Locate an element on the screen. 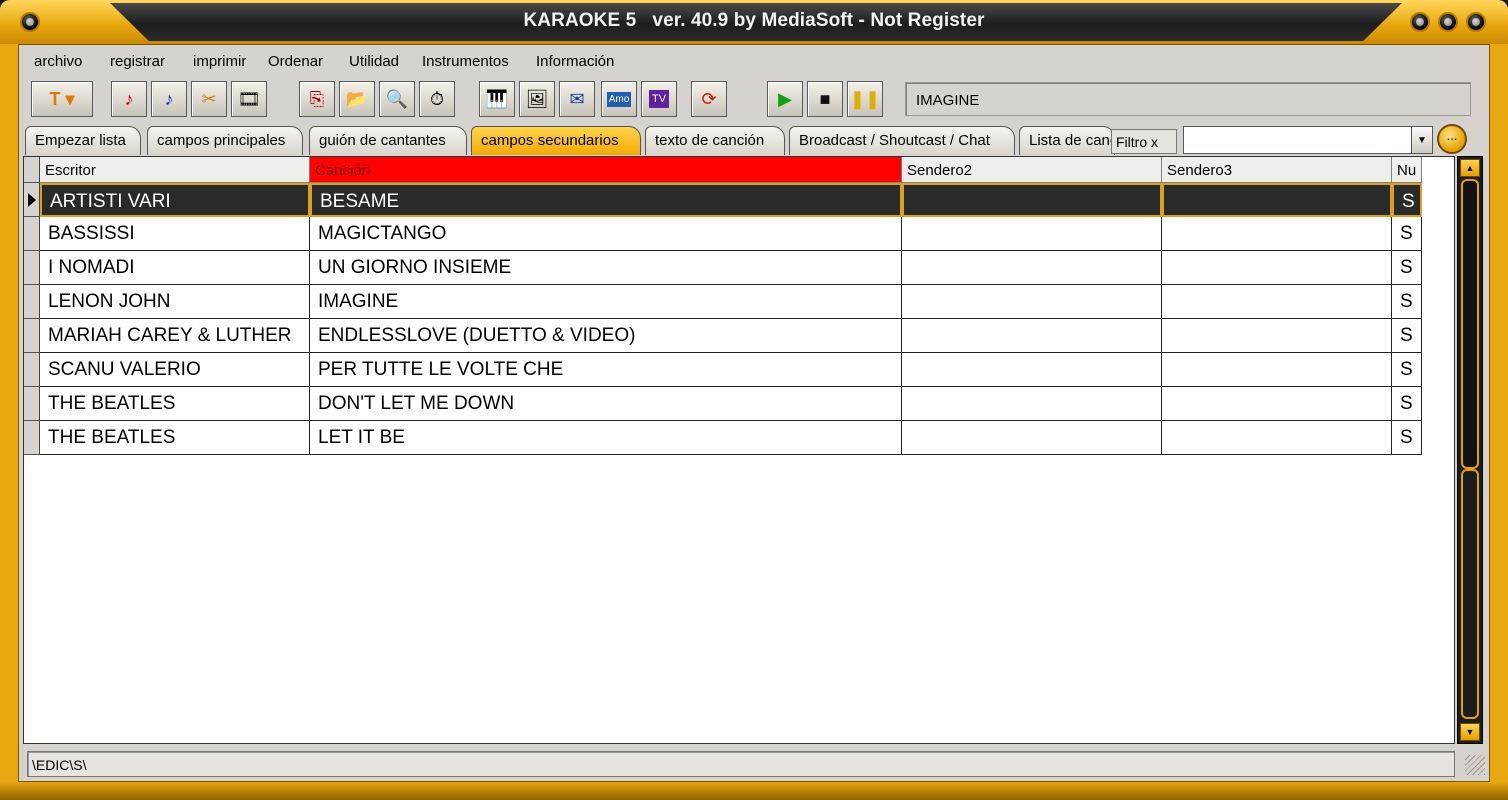 This screenshot has height=800, width=1508. cell-cancion: LET IT BE is located at coordinates (606, 438).